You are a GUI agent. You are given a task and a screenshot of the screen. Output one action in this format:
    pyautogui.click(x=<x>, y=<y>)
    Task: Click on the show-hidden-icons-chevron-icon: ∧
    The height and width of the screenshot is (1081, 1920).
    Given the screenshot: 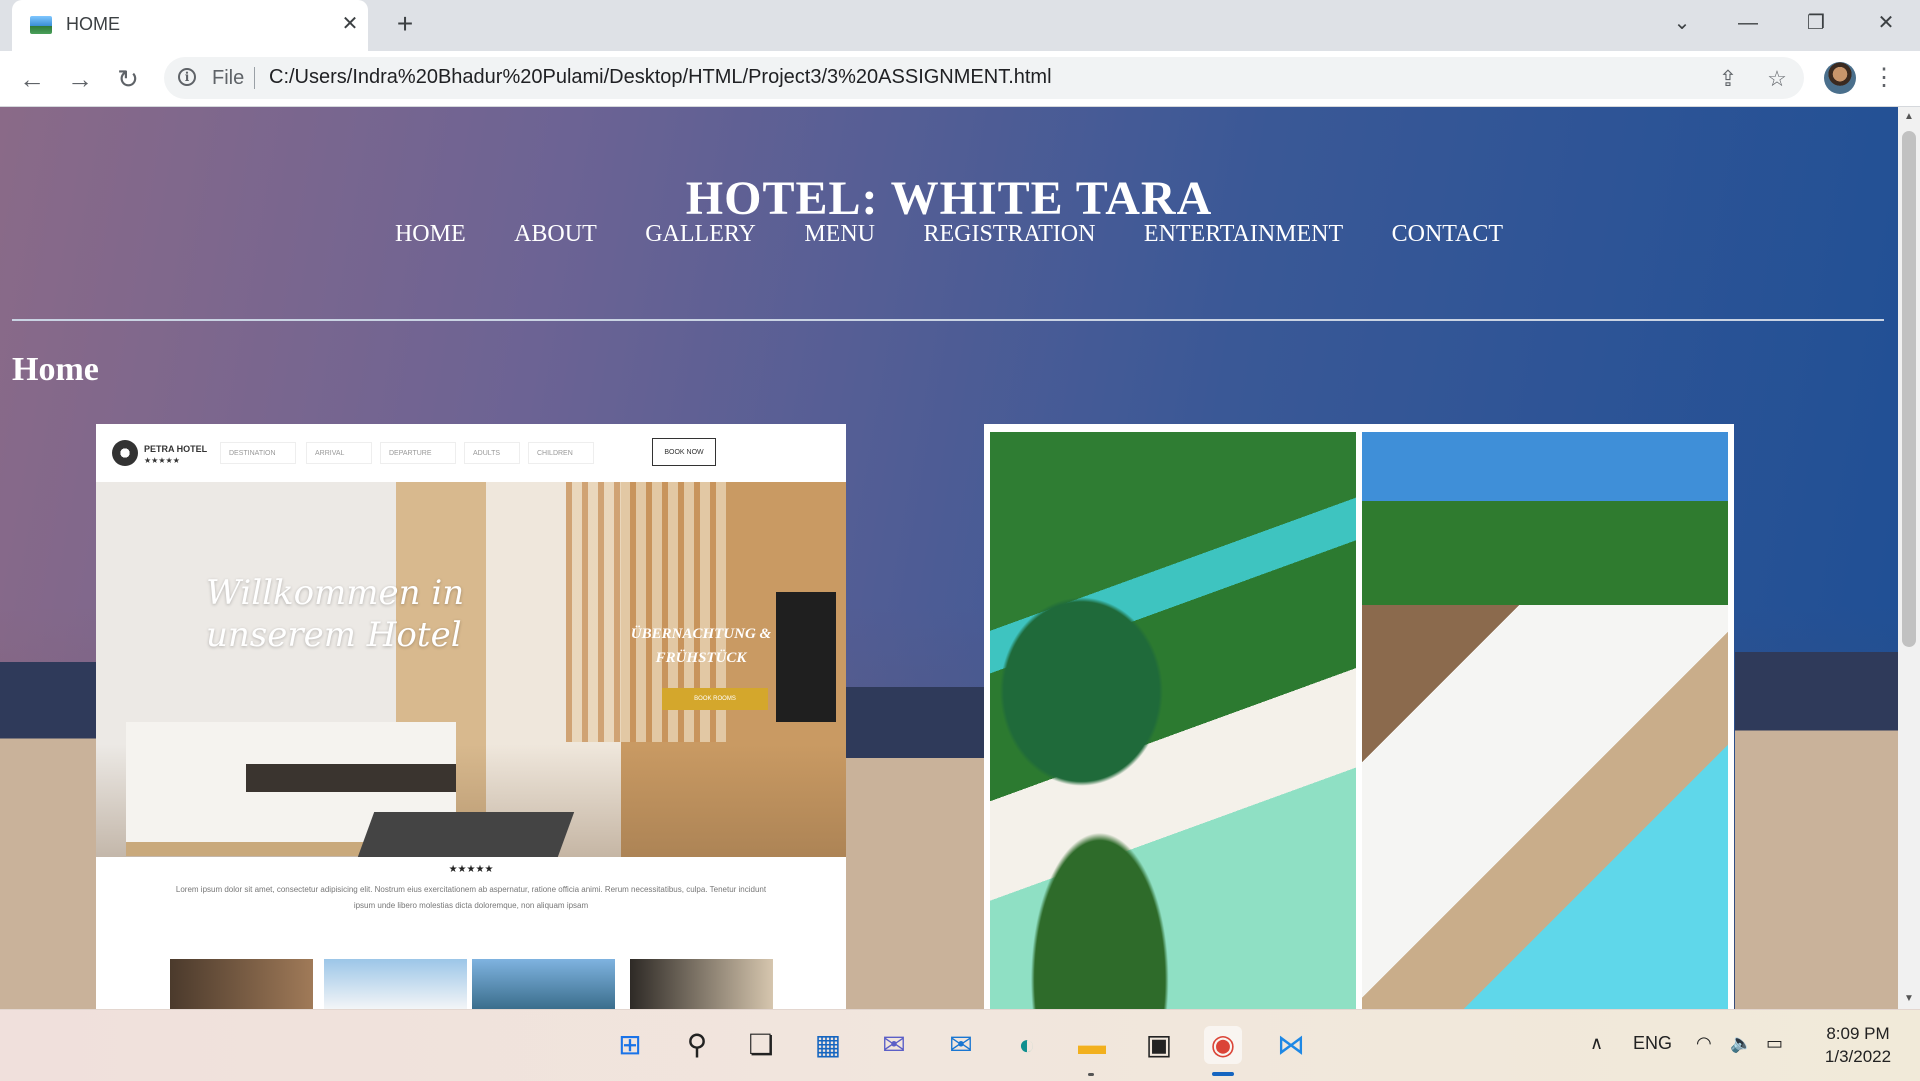 What is the action you would take?
    pyautogui.click(x=1596, y=1043)
    